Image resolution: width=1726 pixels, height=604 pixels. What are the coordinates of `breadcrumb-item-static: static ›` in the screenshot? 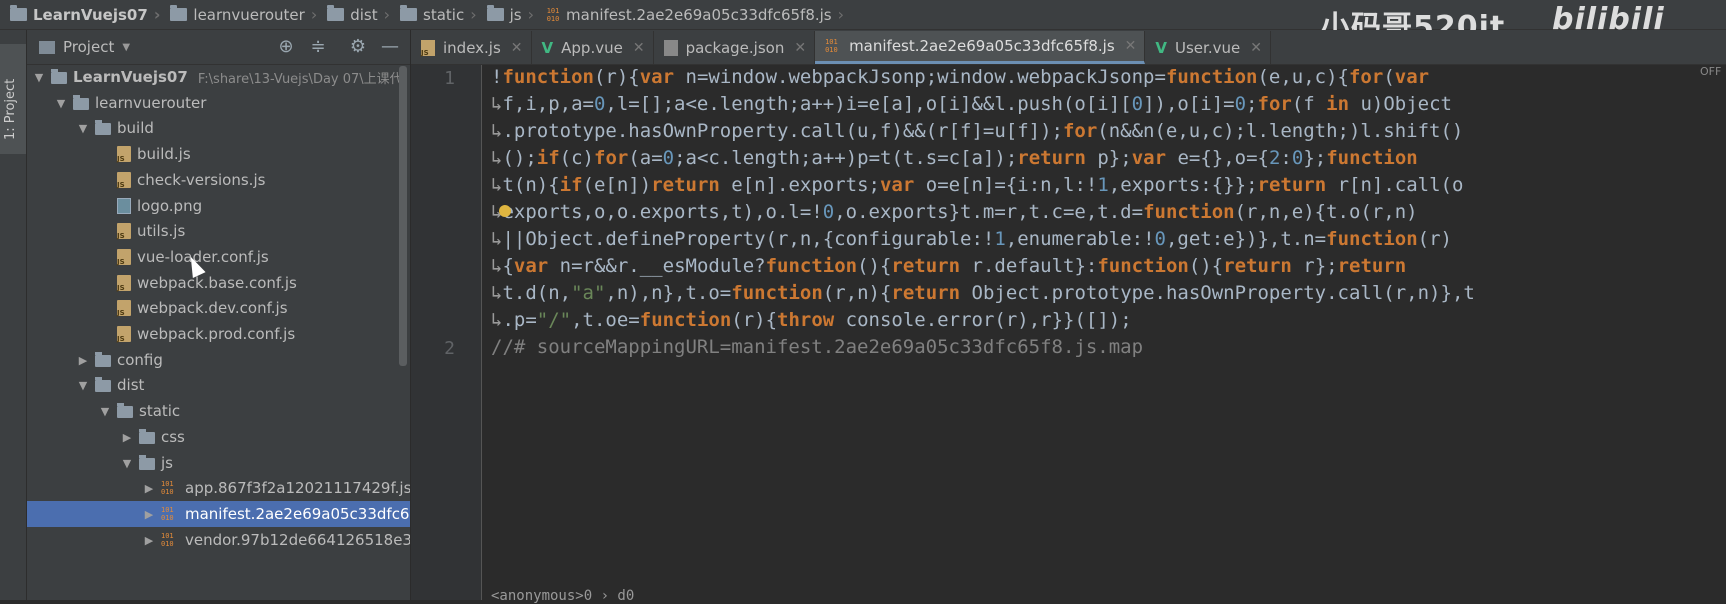 It's located at (433, 15).